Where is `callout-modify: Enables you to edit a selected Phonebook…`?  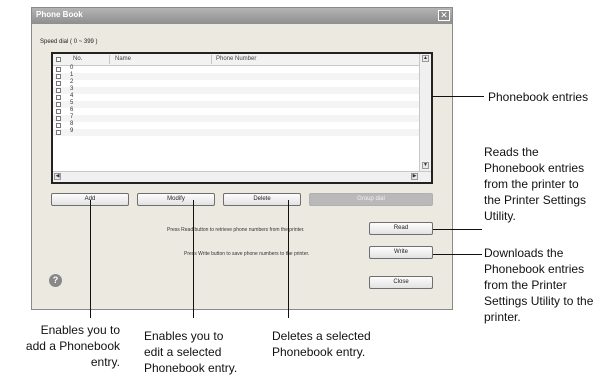
callout-modify: Enables you to edit a selected Phonebook… is located at coordinates (190, 352).